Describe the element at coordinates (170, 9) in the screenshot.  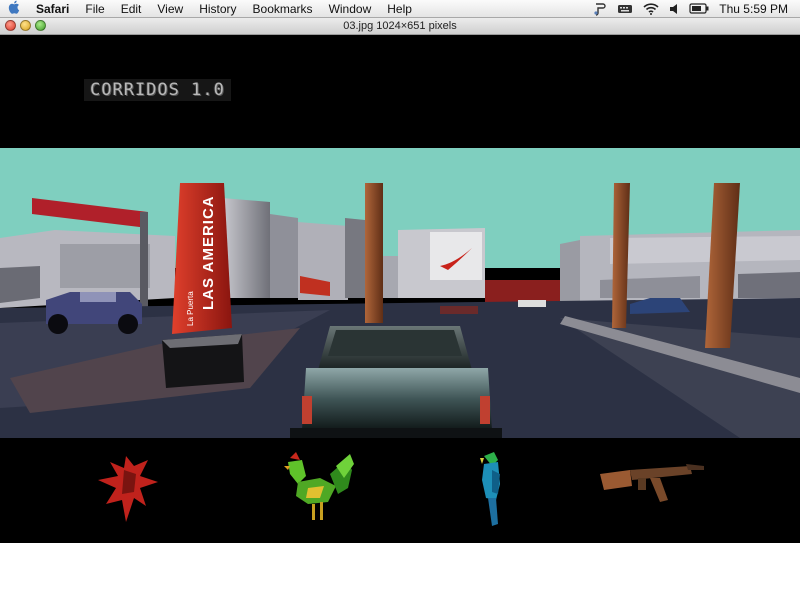
I see `menu-view: View` at that location.